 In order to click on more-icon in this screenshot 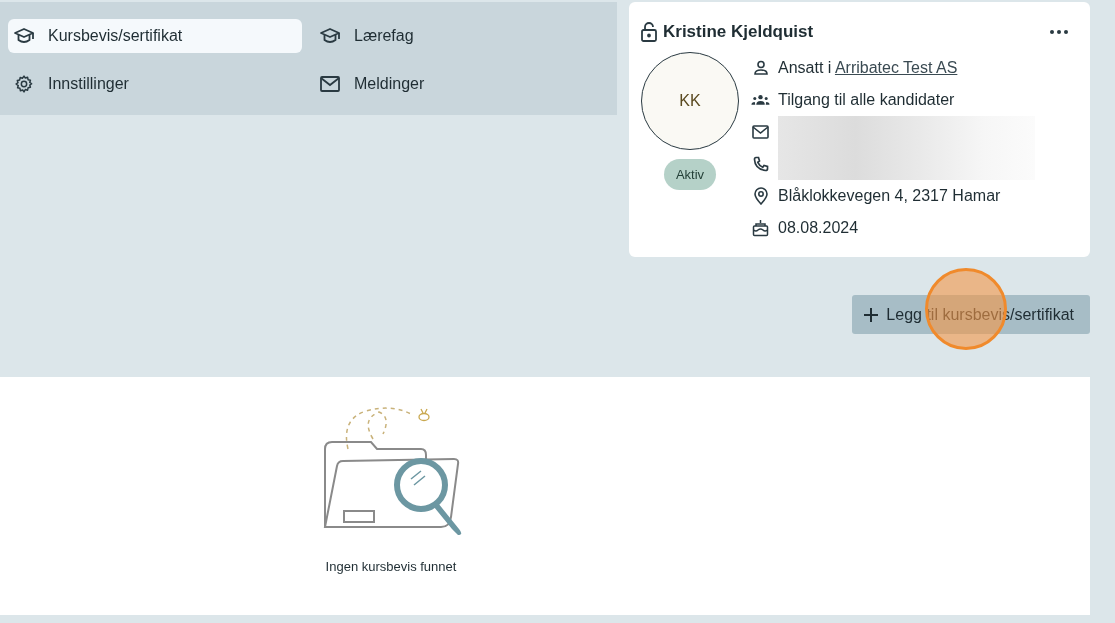, I will do `click(1059, 32)`.